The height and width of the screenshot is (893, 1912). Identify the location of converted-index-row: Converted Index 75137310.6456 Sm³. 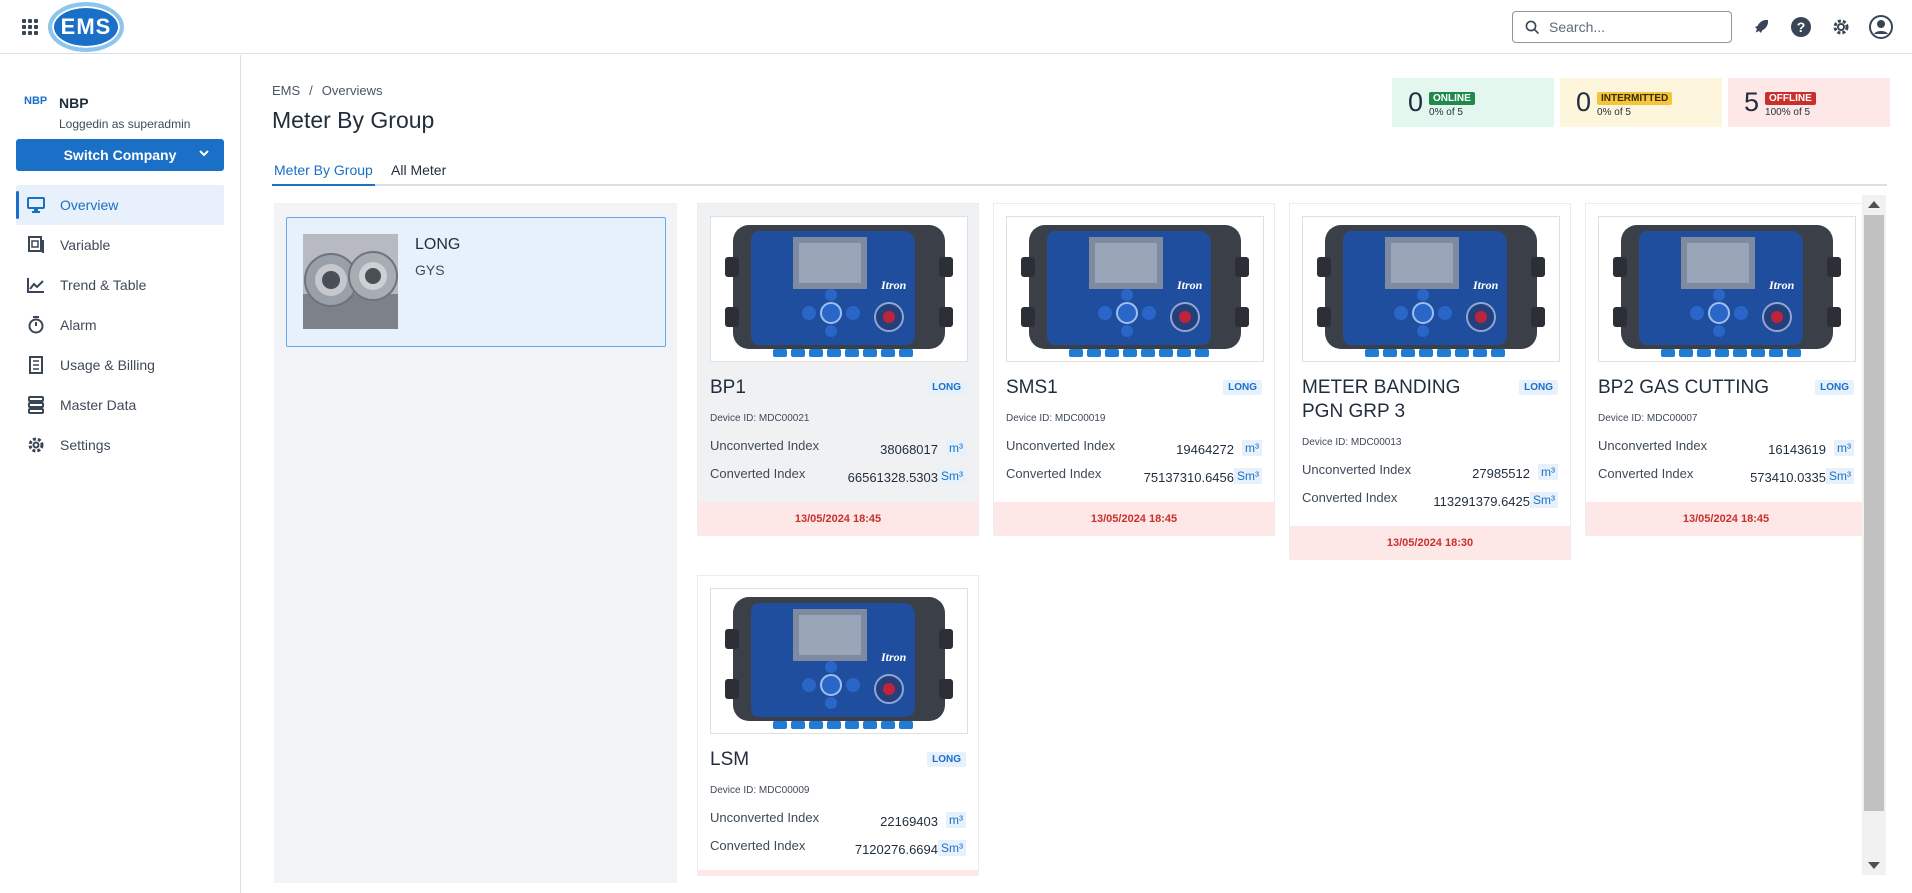
(1134, 477).